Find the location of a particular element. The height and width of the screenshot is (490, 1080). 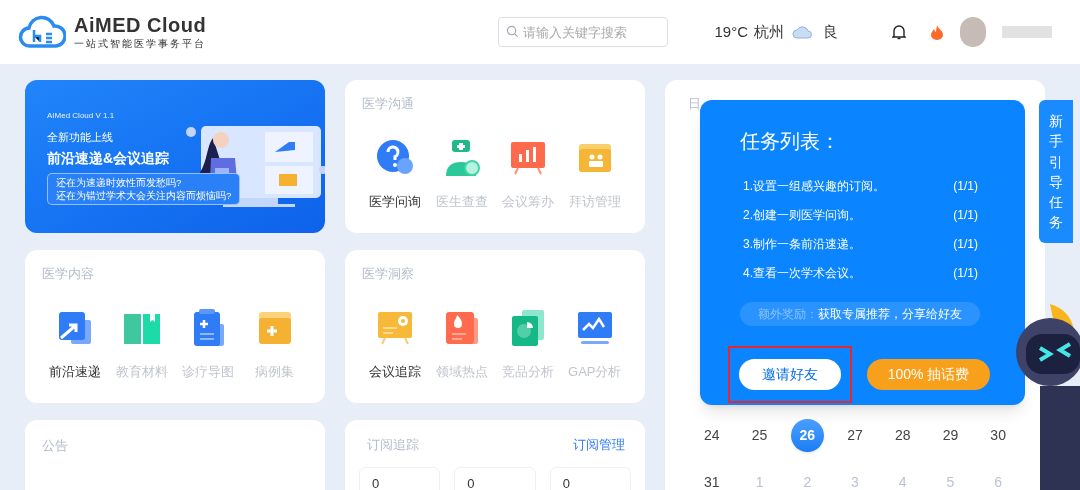

version-label: AIMed Cloud V 1.1 is located at coordinates (81, 116).